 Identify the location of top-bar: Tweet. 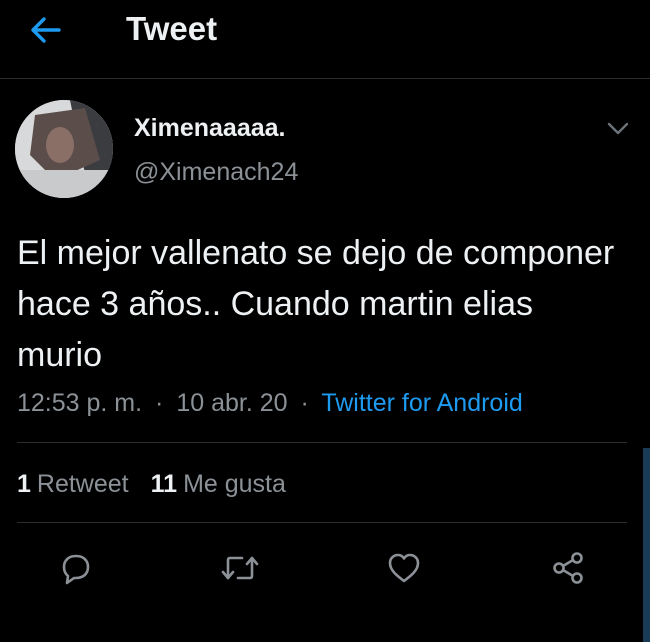
(325, 39).